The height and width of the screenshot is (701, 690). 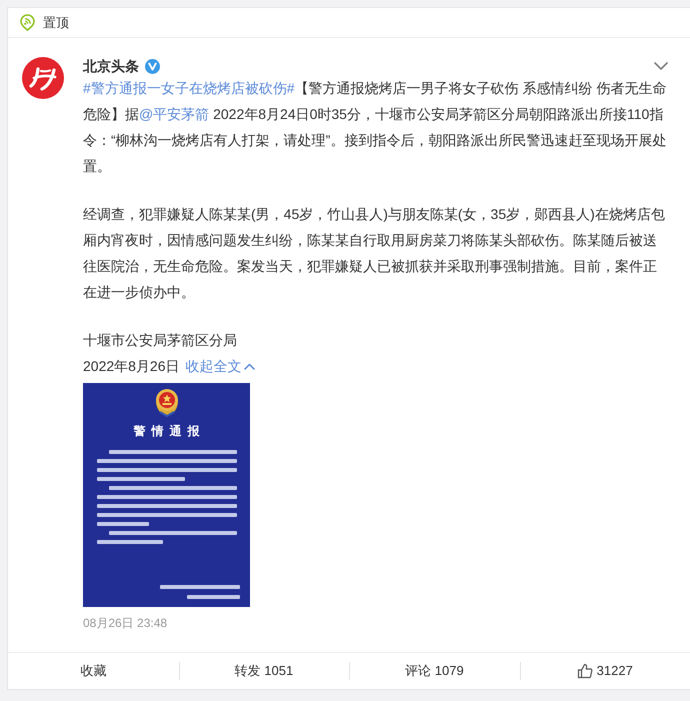 I want to click on caret-up-icon, so click(x=249, y=366).